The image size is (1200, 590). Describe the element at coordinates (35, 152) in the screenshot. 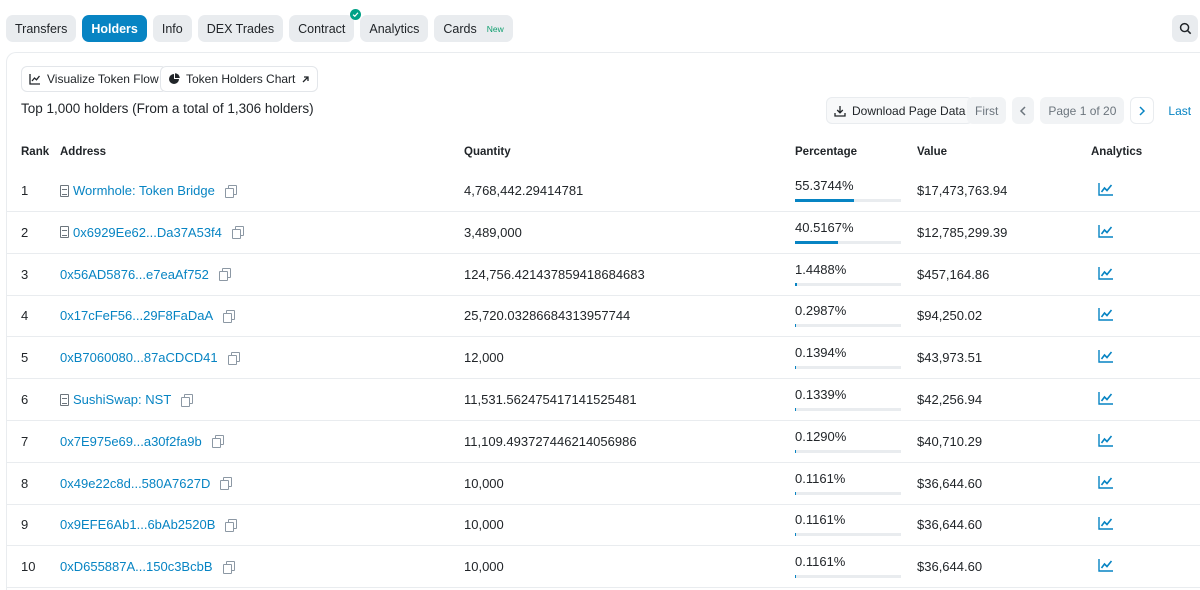

I see `column-header-rank: Rank` at that location.